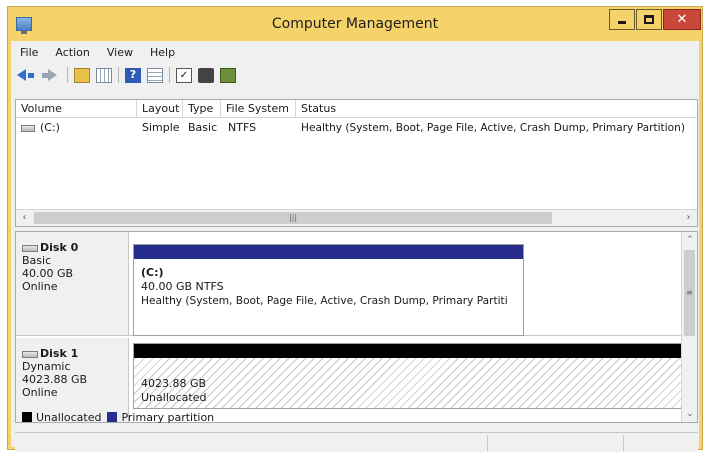 The height and width of the screenshot is (454, 709). I want to click on column-header-type: Type, so click(202, 109).